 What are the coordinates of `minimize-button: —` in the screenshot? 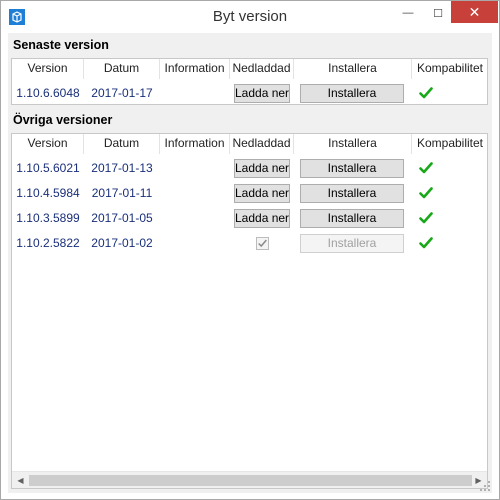 It's located at (408, 13).